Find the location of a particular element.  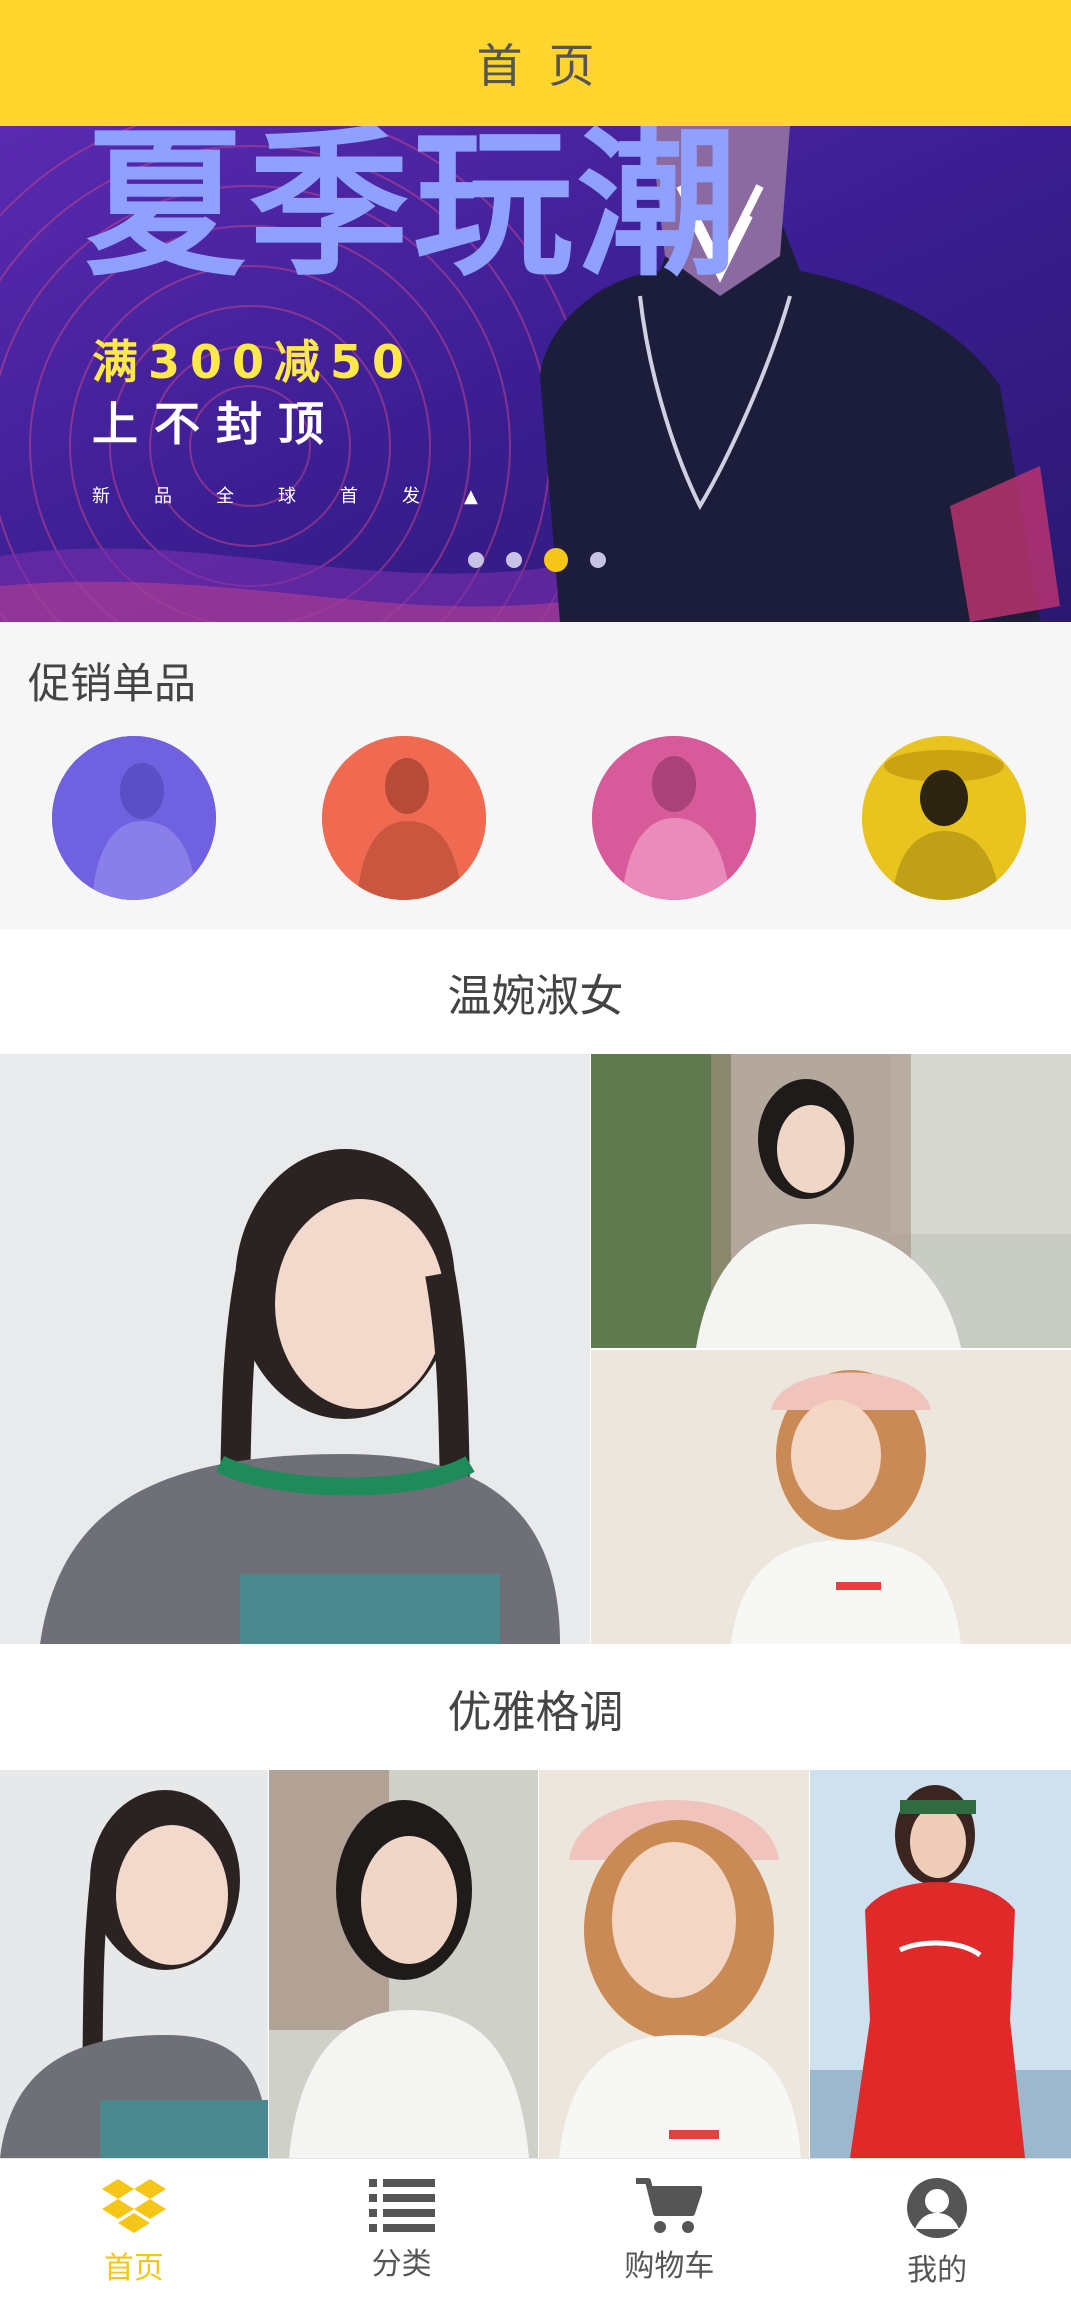

tab-label-category: 分类 is located at coordinates (401, 2264).